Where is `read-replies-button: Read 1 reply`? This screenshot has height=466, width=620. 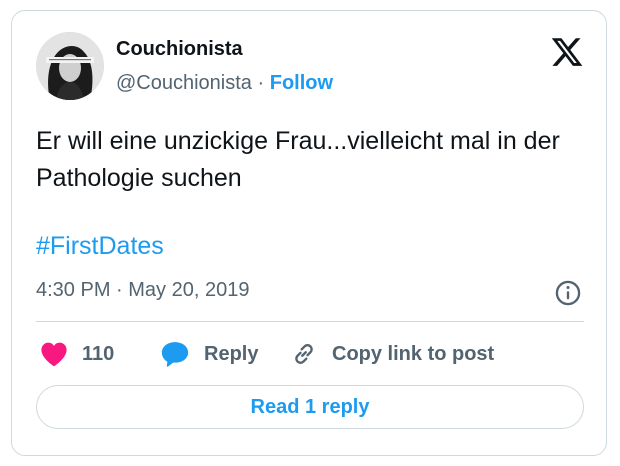
read-replies-button: Read 1 reply is located at coordinates (310, 407).